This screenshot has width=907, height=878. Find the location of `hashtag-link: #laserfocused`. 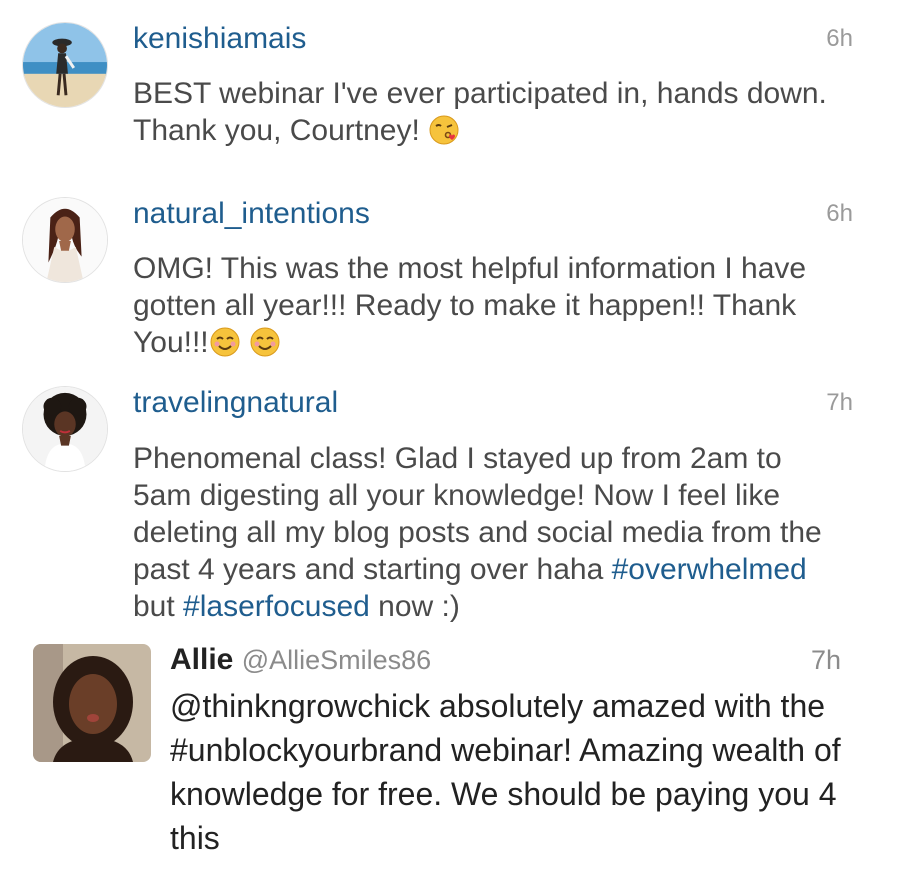

hashtag-link: #laserfocused is located at coordinates (276, 606).